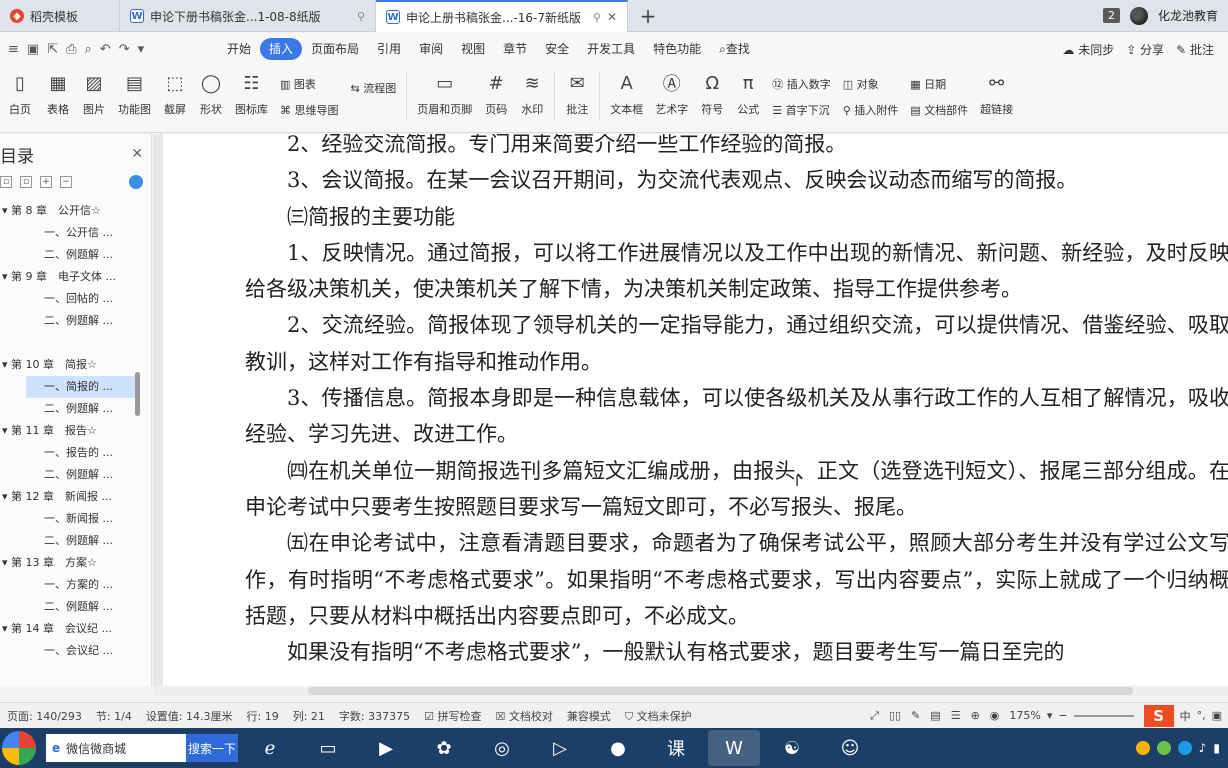  Describe the element at coordinates (452, 716) in the screenshot. I see `spell-check-button: ☑ 拼写检查` at that location.